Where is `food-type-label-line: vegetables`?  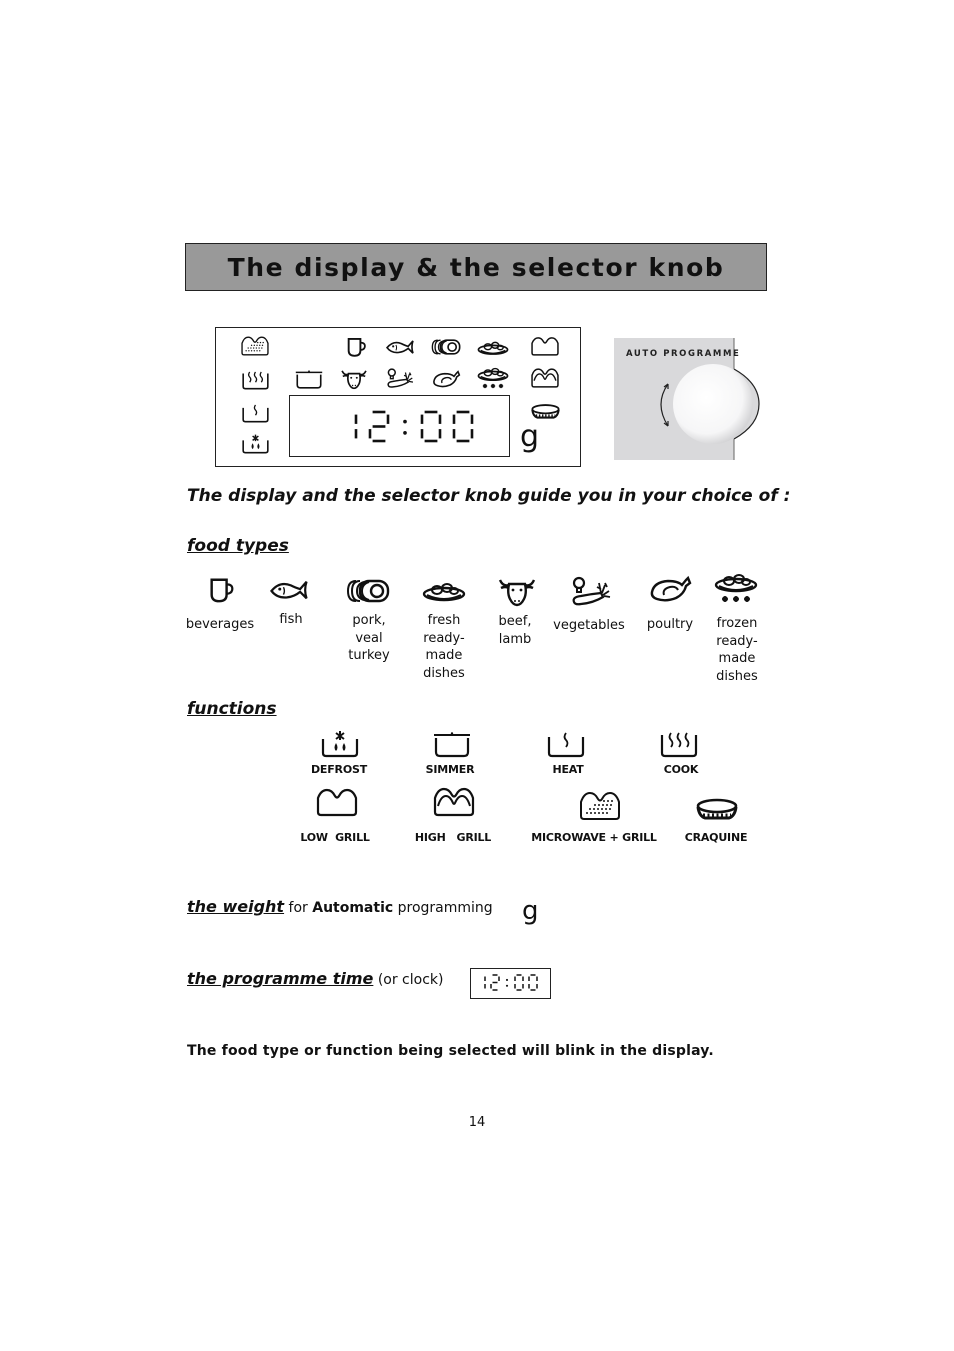 food-type-label-line: vegetables is located at coordinates (589, 625).